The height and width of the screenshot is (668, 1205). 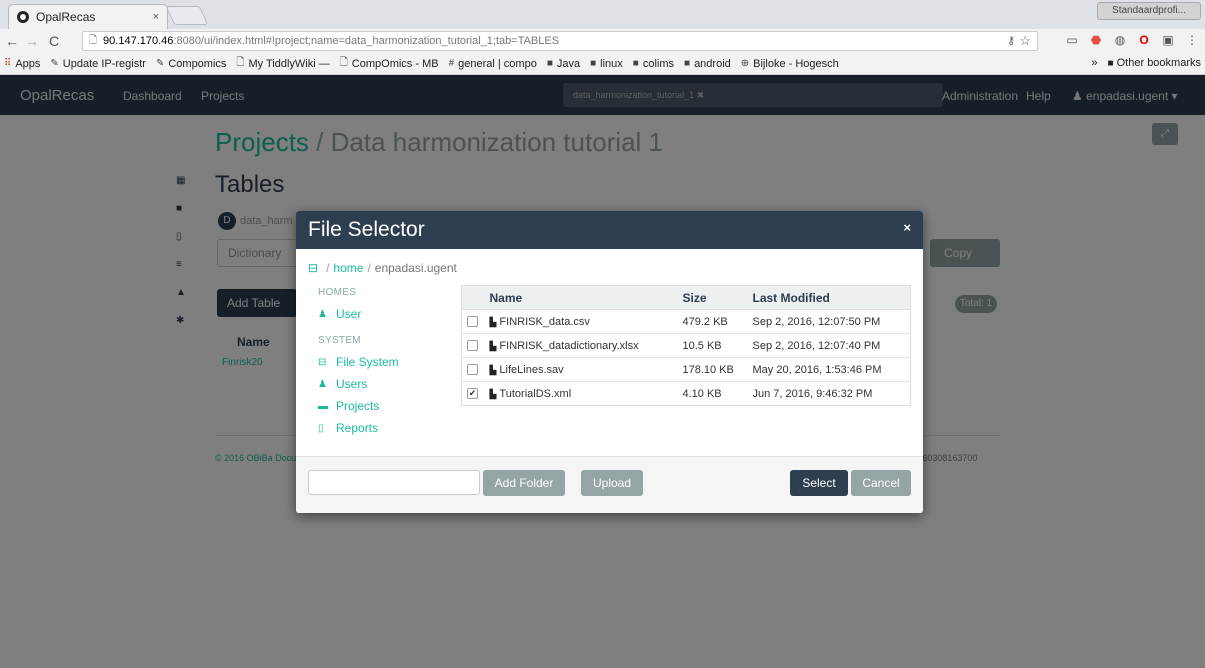 What do you see at coordinates (289, 63) in the screenshot?
I see `bookmark-label: My TiddlyWiki —` at bounding box center [289, 63].